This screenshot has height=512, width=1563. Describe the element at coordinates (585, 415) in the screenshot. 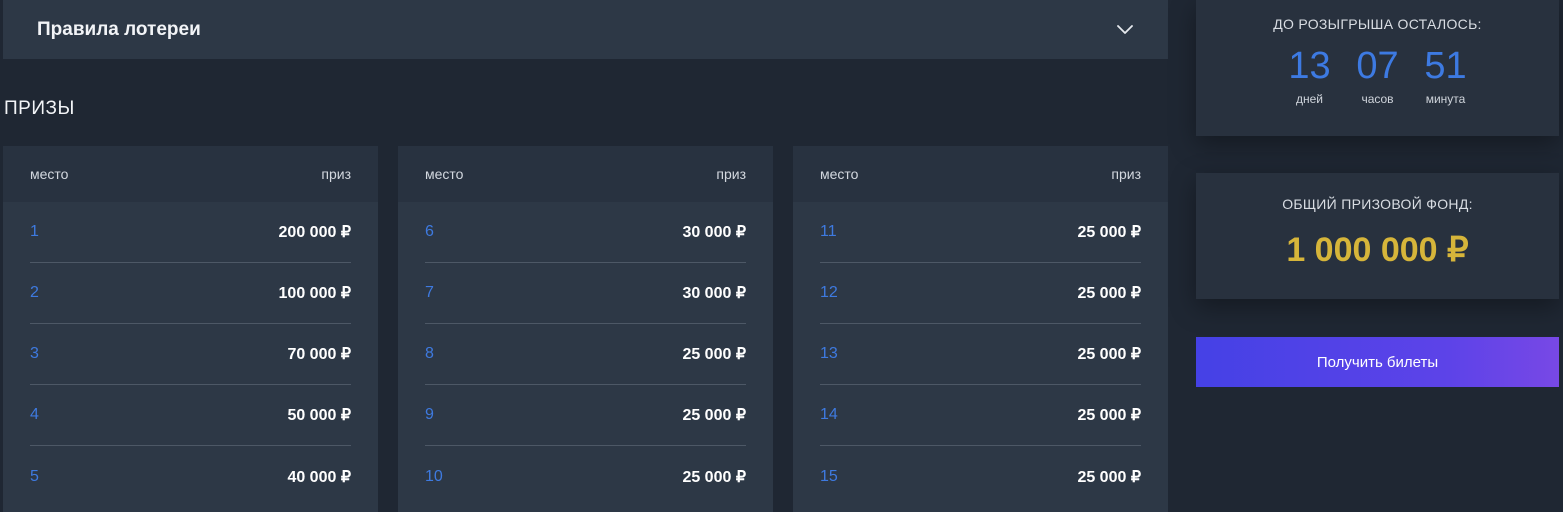

I see `table-row: 9 25 000 ₽` at that location.